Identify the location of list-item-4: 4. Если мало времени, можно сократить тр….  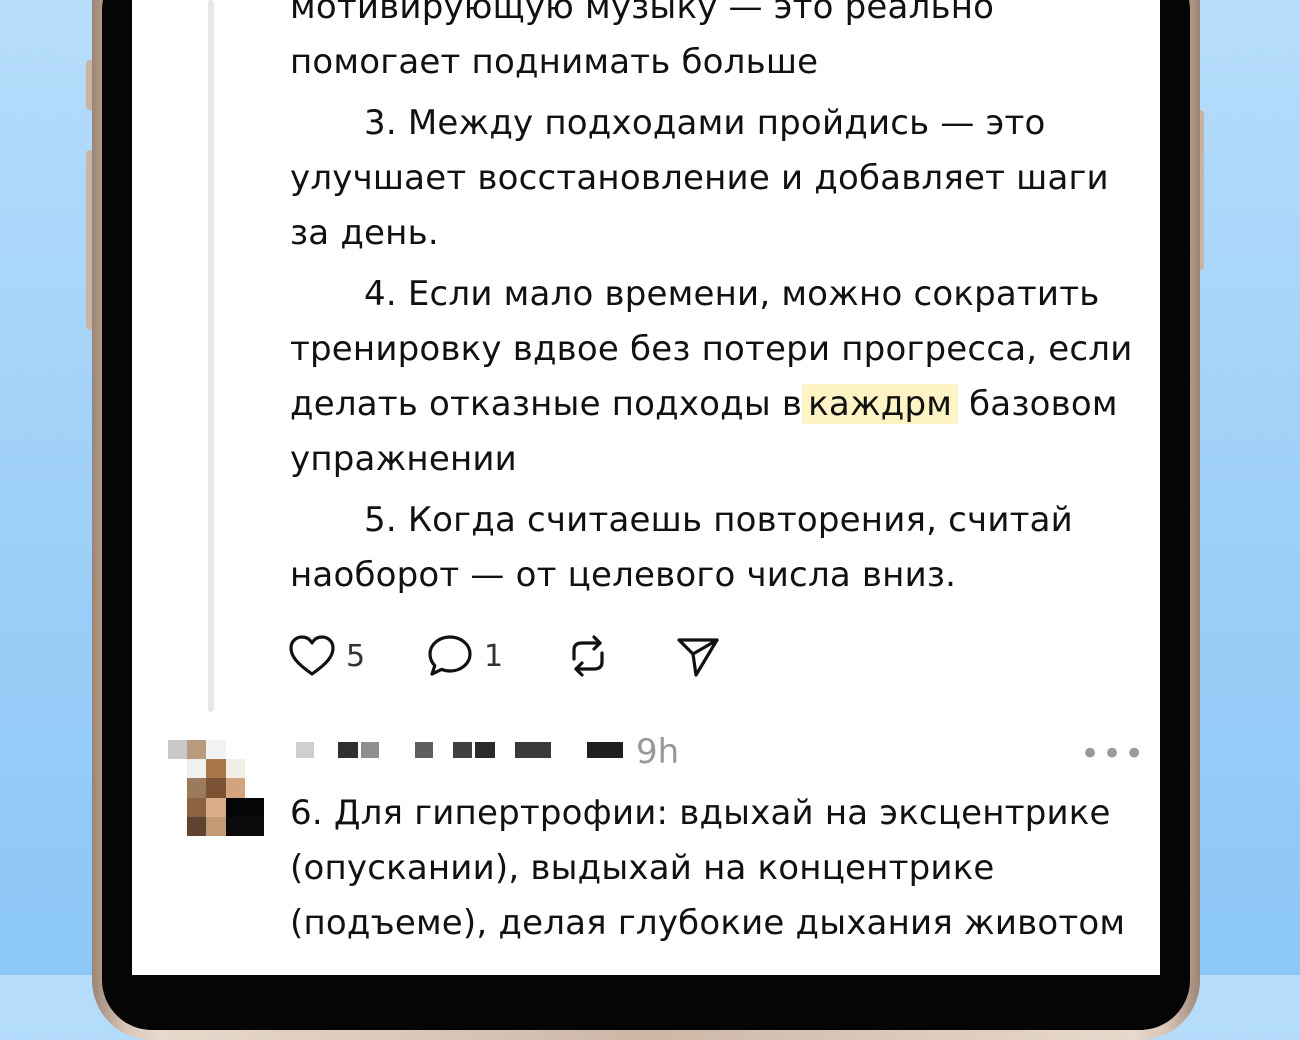
(720, 377).